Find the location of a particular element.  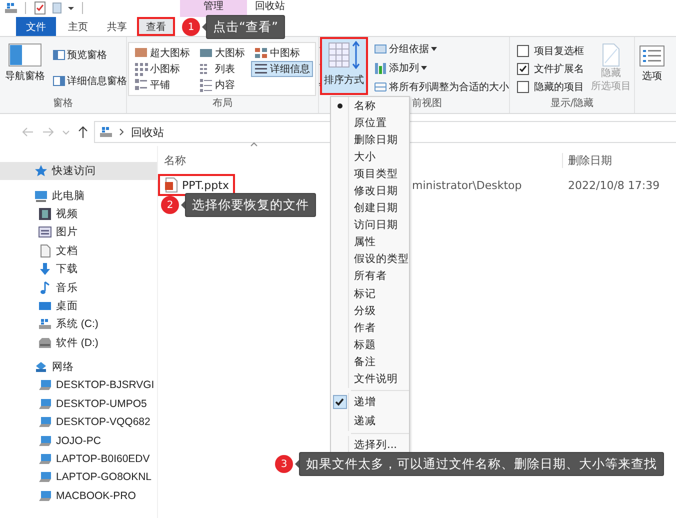

nav-item: DESKTOP-BJSRVGI is located at coordinates (78, 385).